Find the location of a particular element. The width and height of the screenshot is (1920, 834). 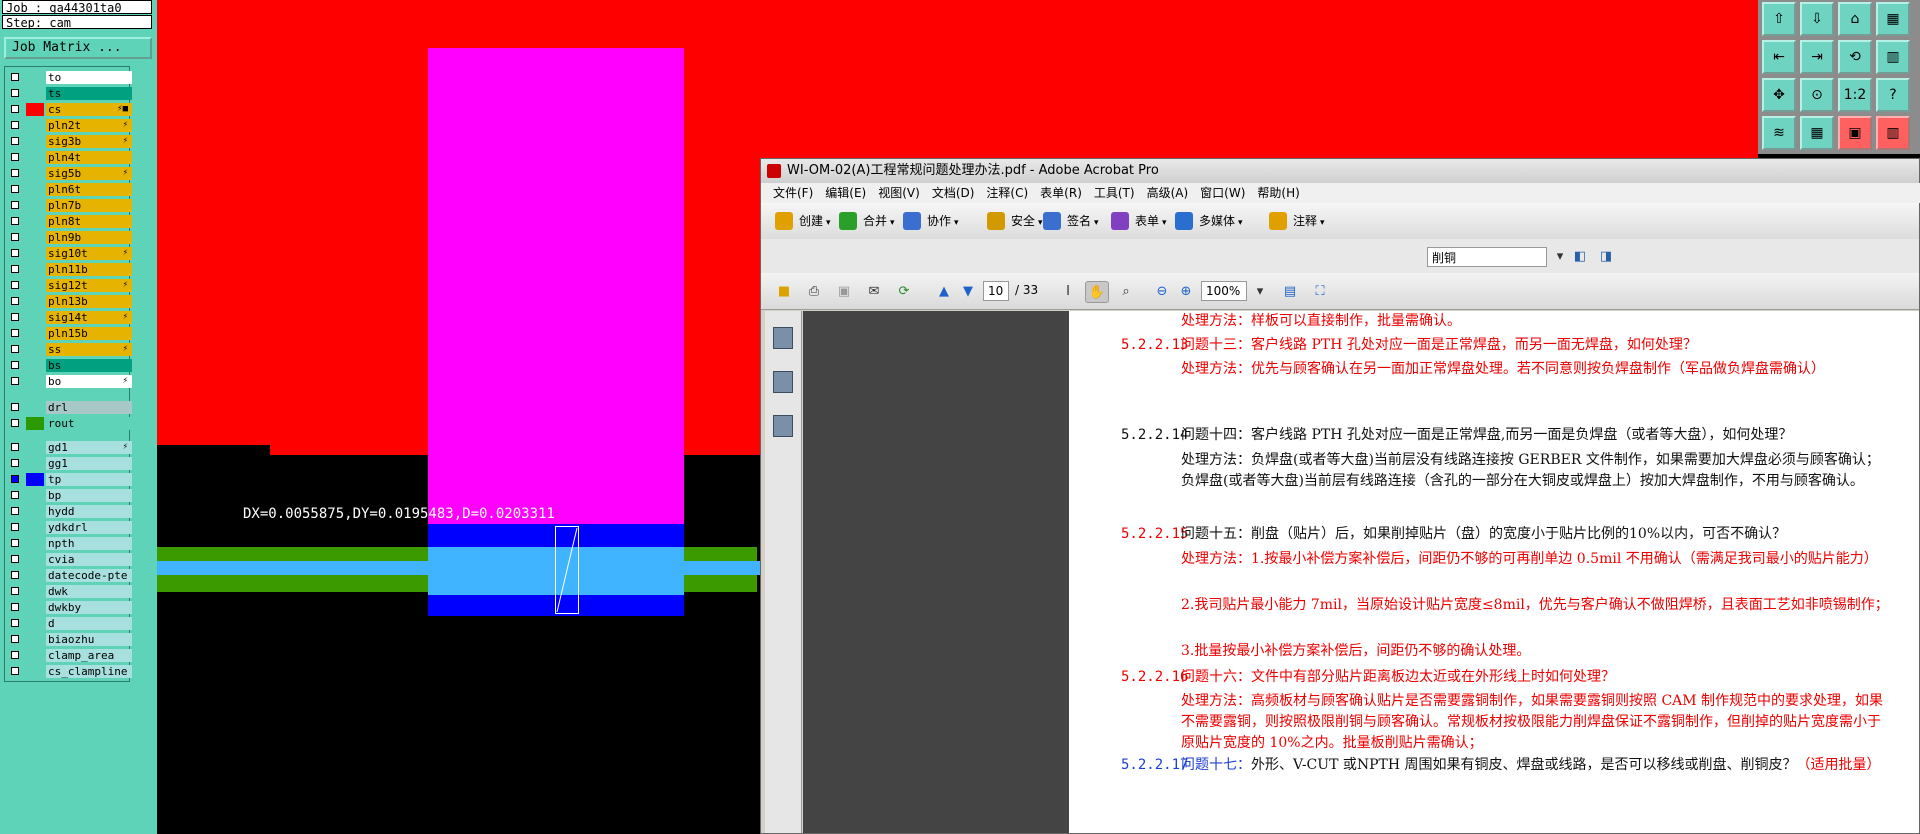

layer-name: pln15b is located at coordinates (89, 333).